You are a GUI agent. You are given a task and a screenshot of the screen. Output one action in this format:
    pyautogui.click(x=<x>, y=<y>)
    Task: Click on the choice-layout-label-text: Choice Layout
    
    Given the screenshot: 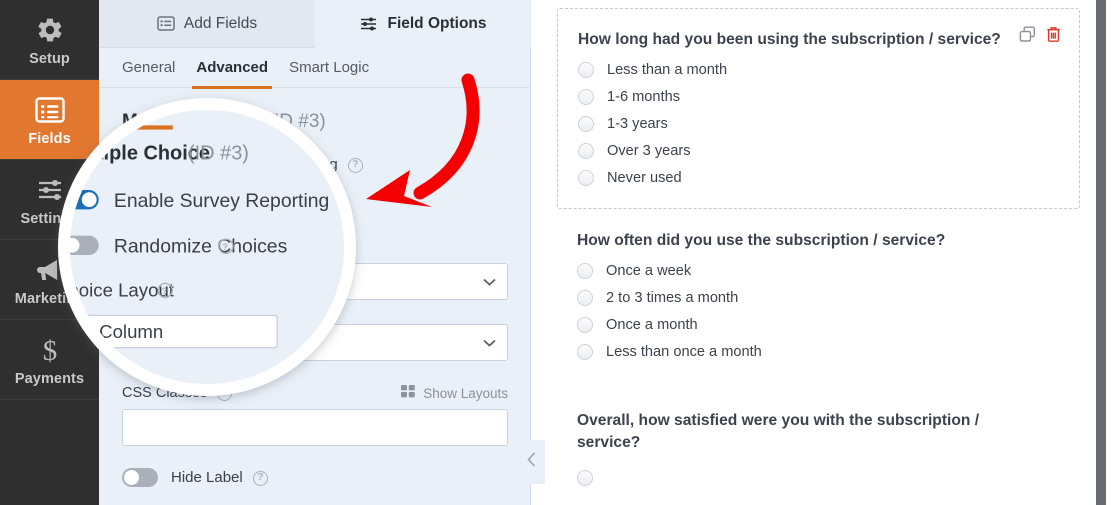 What is the action you would take?
    pyautogui.click(x=168, y=247)
    